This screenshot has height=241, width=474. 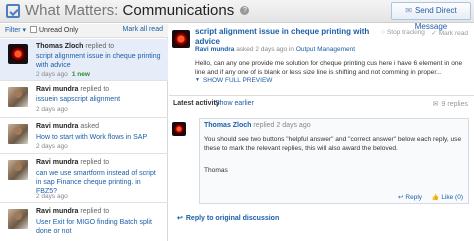 What do you see at coordinates (449, 33) in the screenshot?
I see `mark-read-button: Mark read` at bounding box center [449, 33].